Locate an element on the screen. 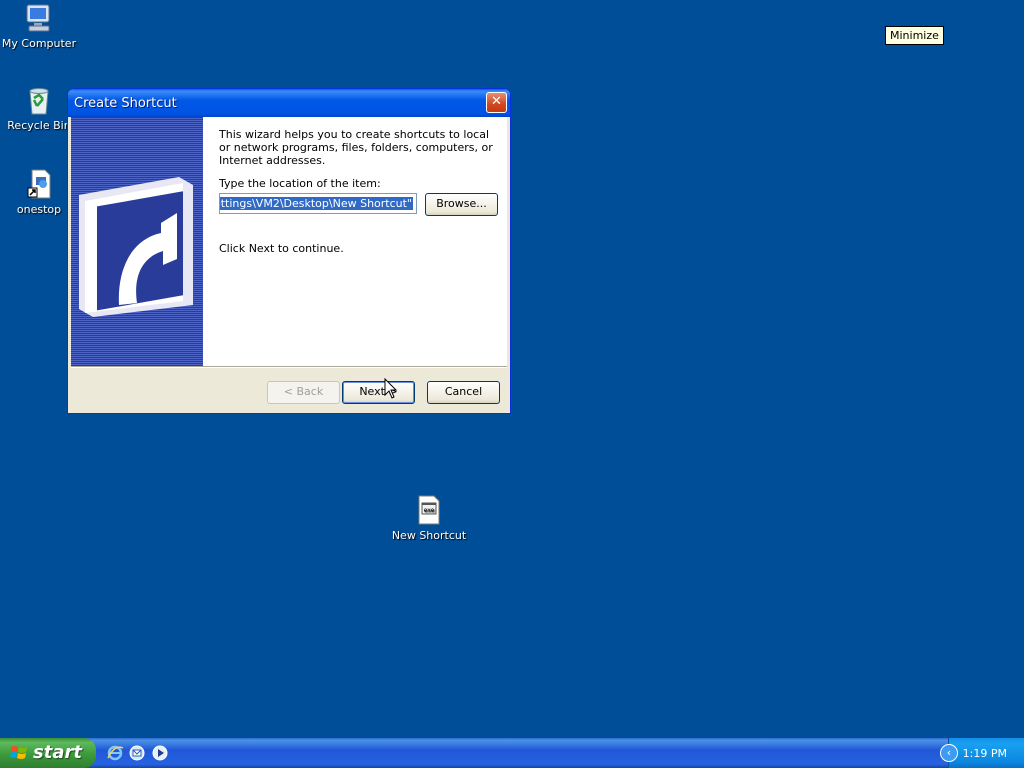  start-label: start is located at coordinates (57, 752).